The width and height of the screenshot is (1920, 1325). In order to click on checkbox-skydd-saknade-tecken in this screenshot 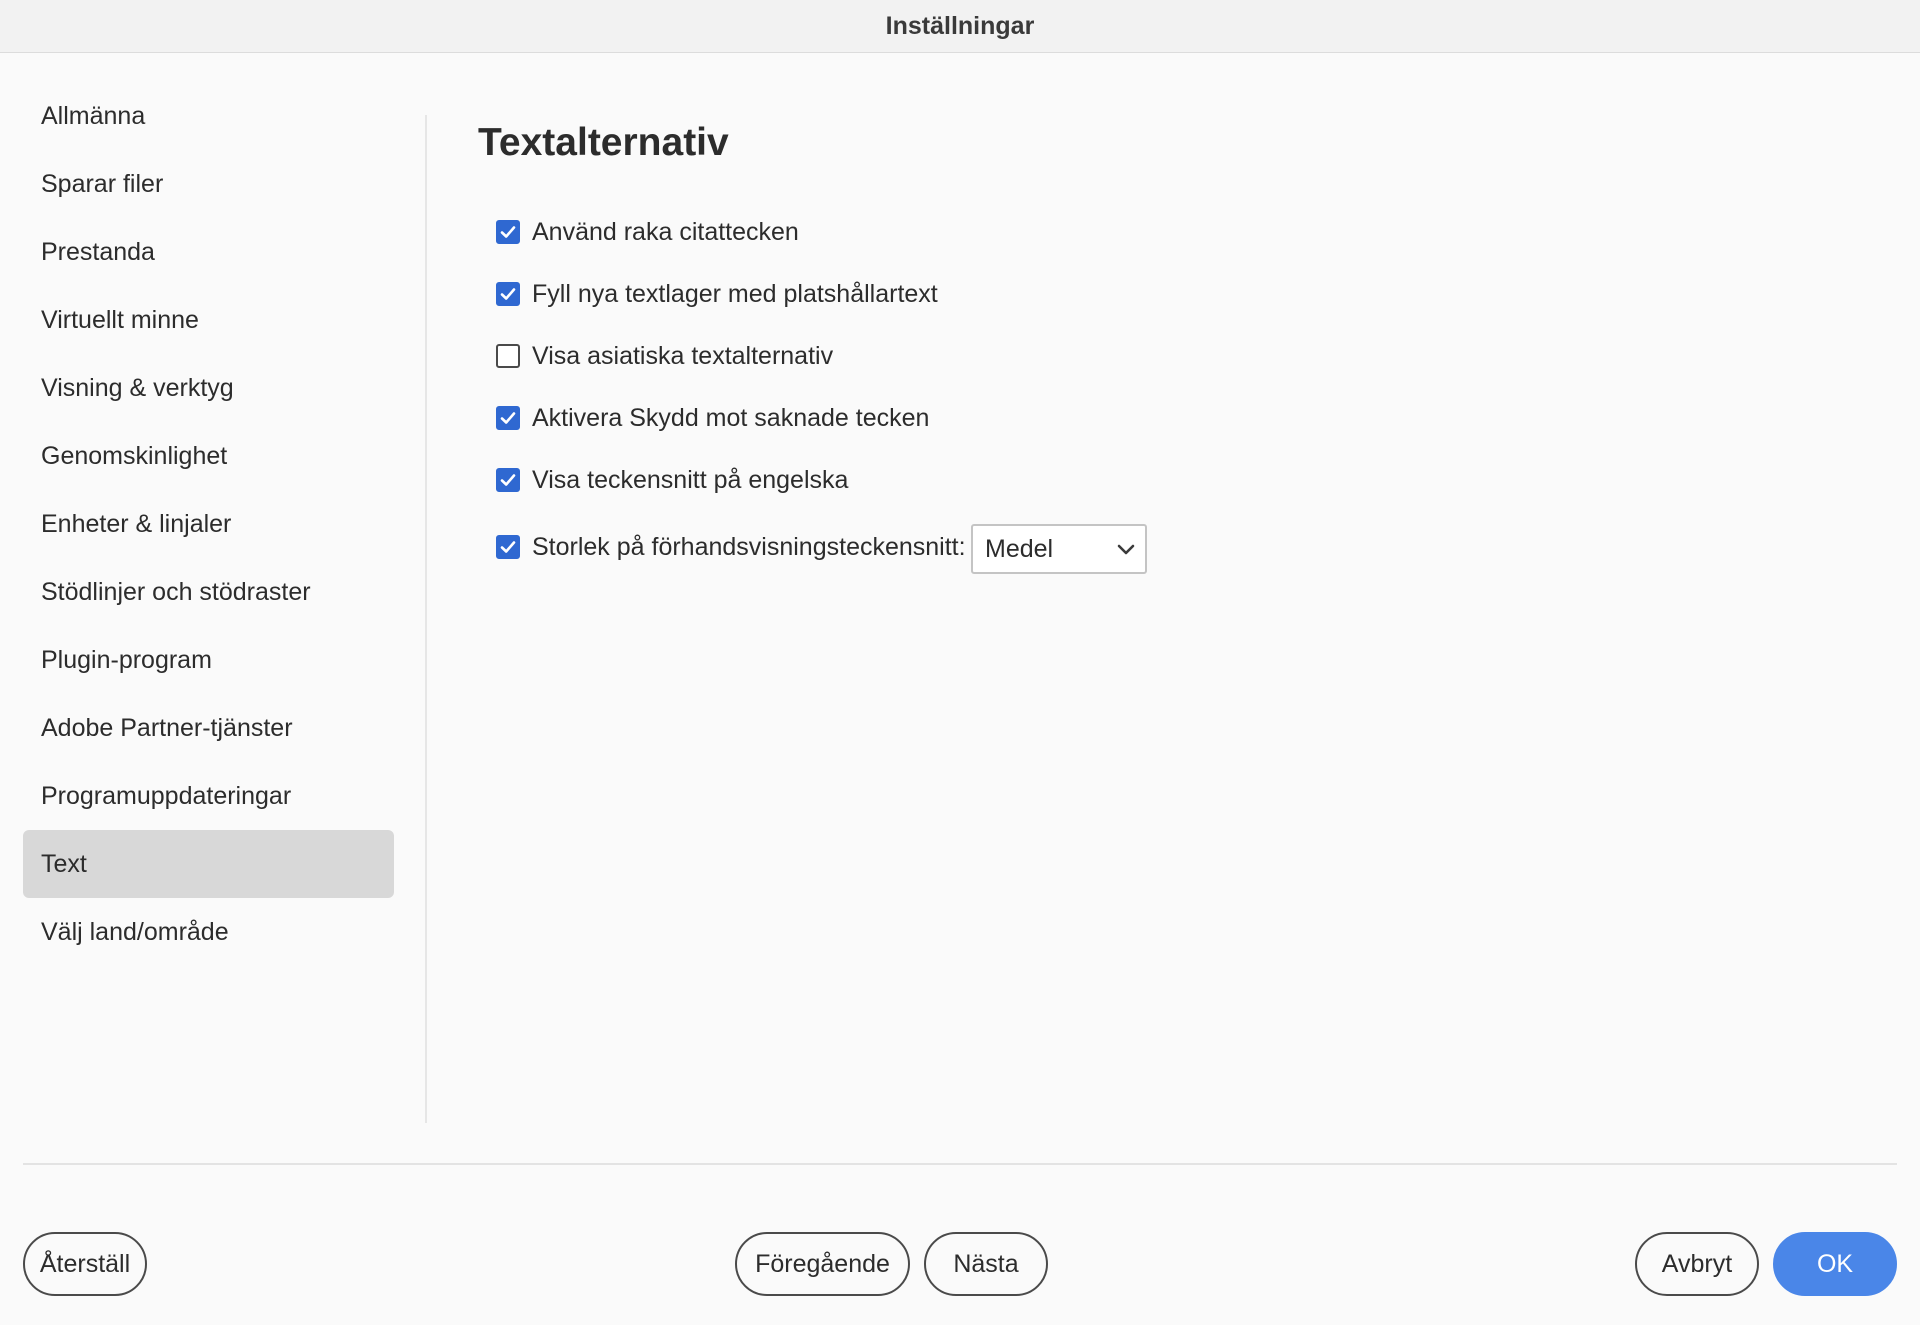, I will do `click(508, 418)`.